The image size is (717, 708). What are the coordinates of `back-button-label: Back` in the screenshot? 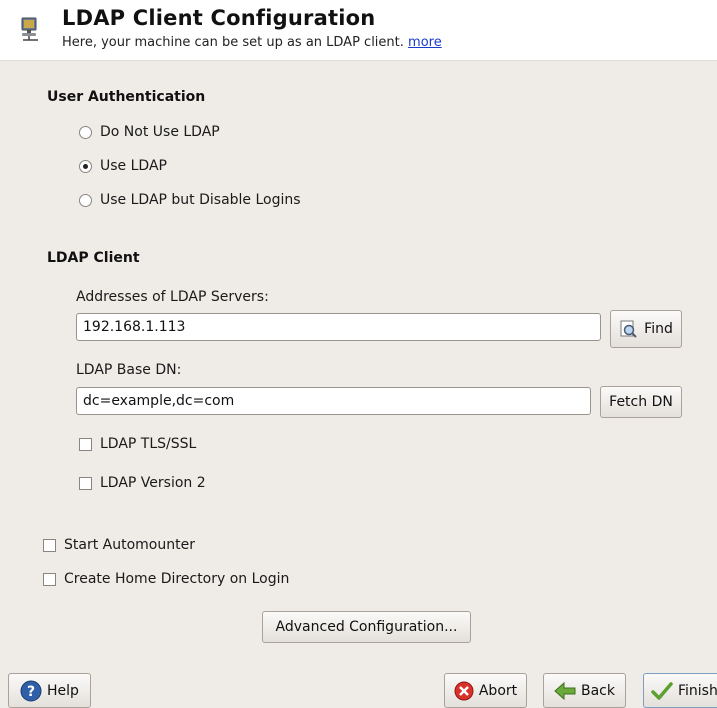 It's located at (598, 690).